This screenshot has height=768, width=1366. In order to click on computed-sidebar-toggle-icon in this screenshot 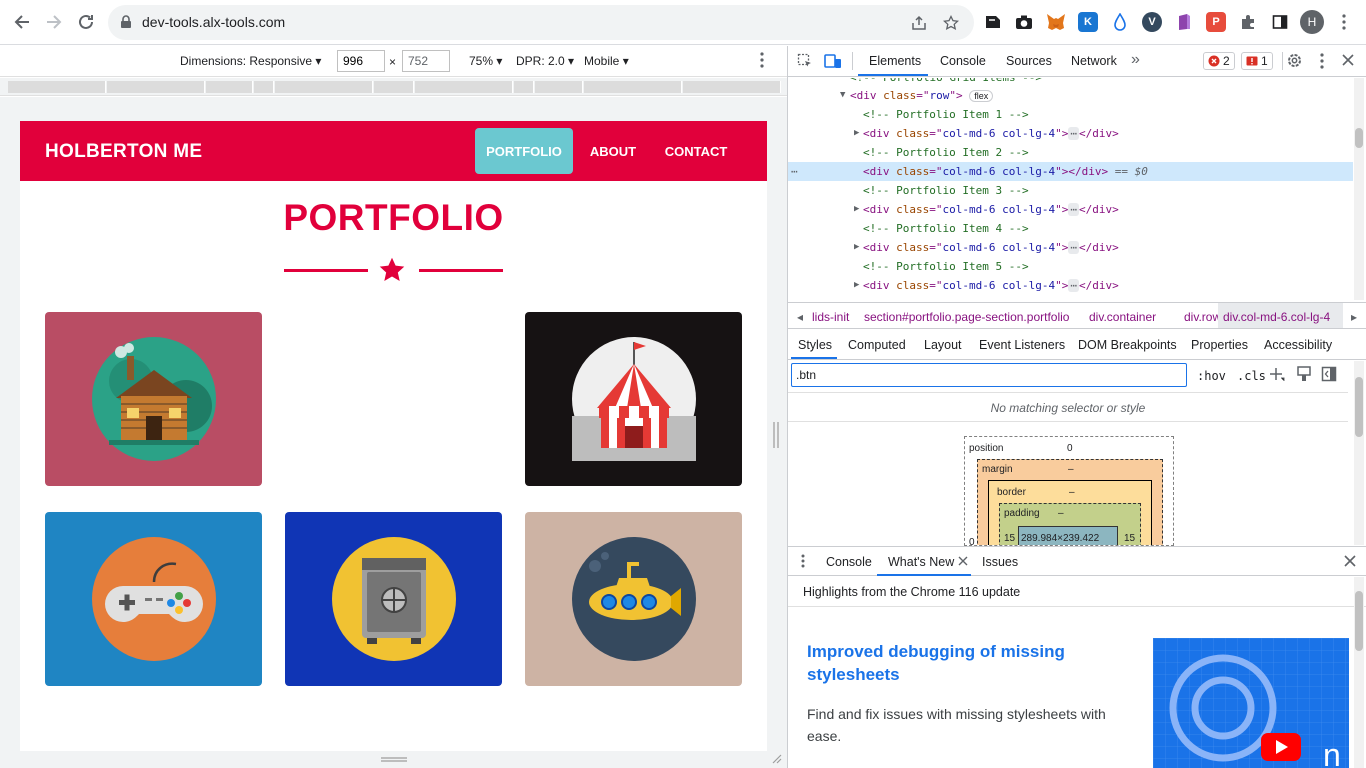, I will do `click(1329, 375)`.